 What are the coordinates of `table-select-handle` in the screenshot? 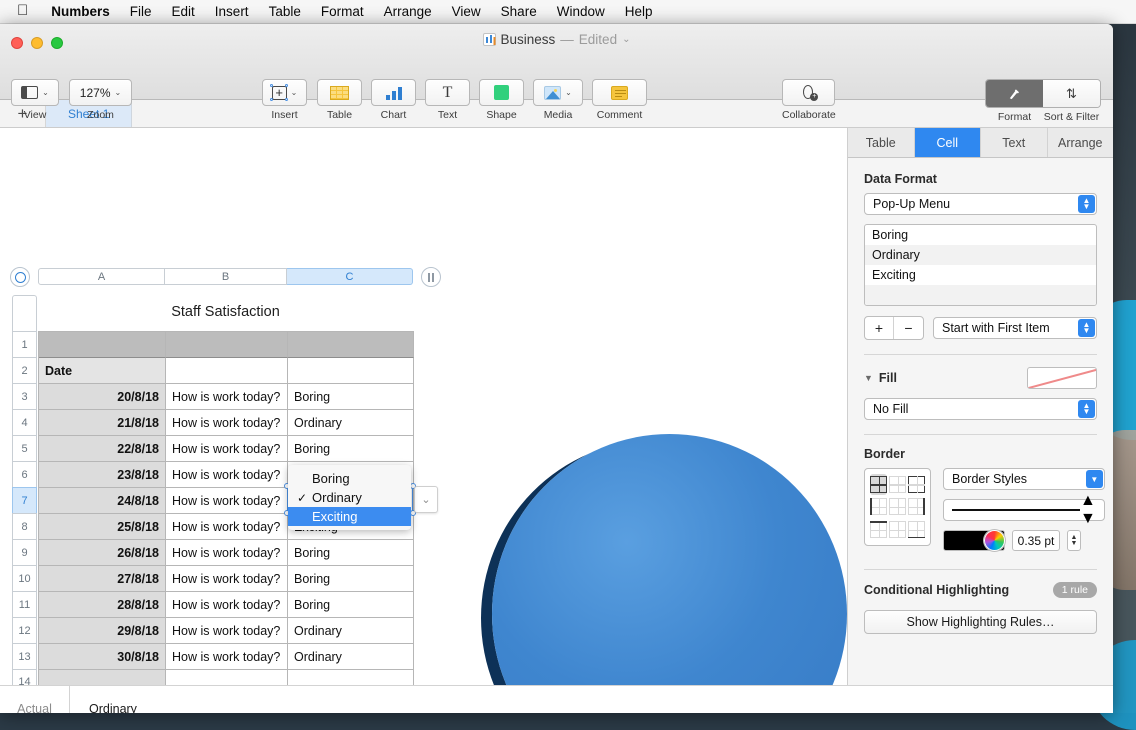 It's located at (20, 277).